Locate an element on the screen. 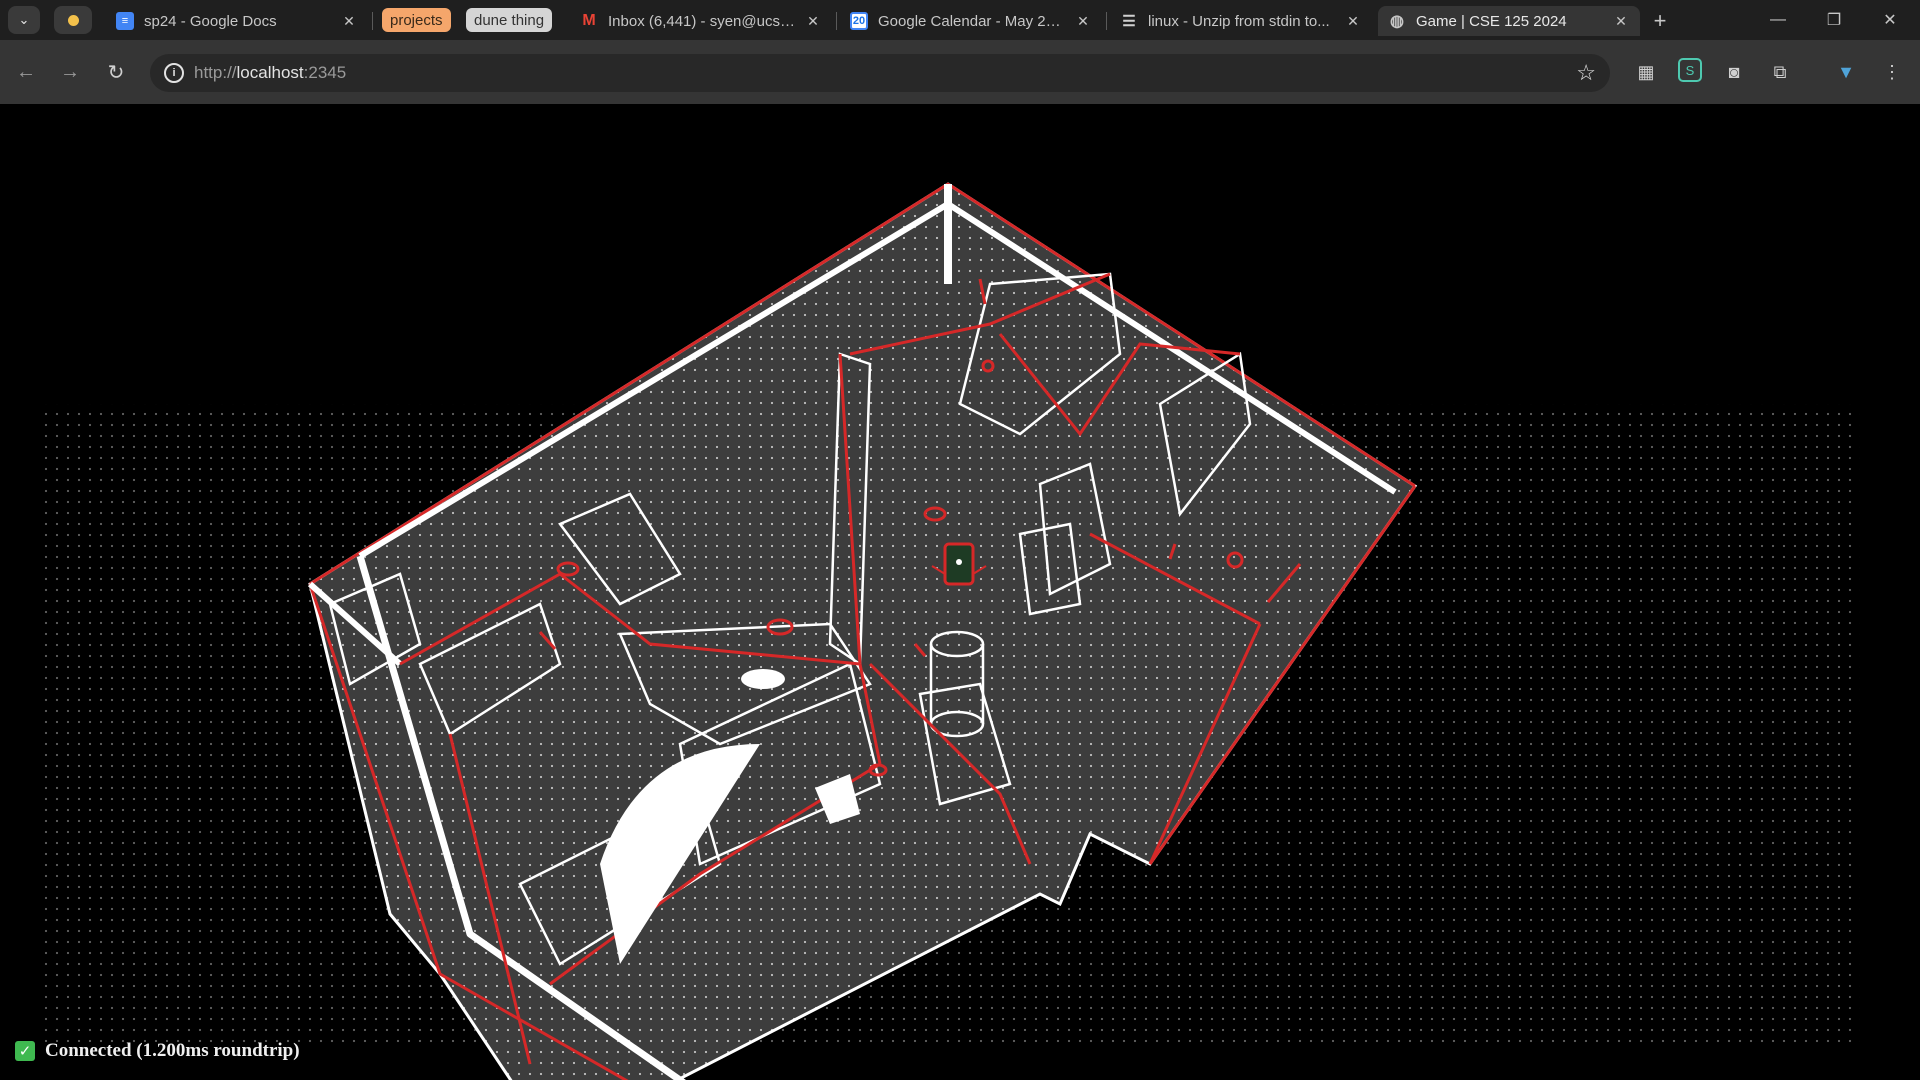 The image size is (1920, 1080). site-info-icon: i is located at coordinates (174, 73).